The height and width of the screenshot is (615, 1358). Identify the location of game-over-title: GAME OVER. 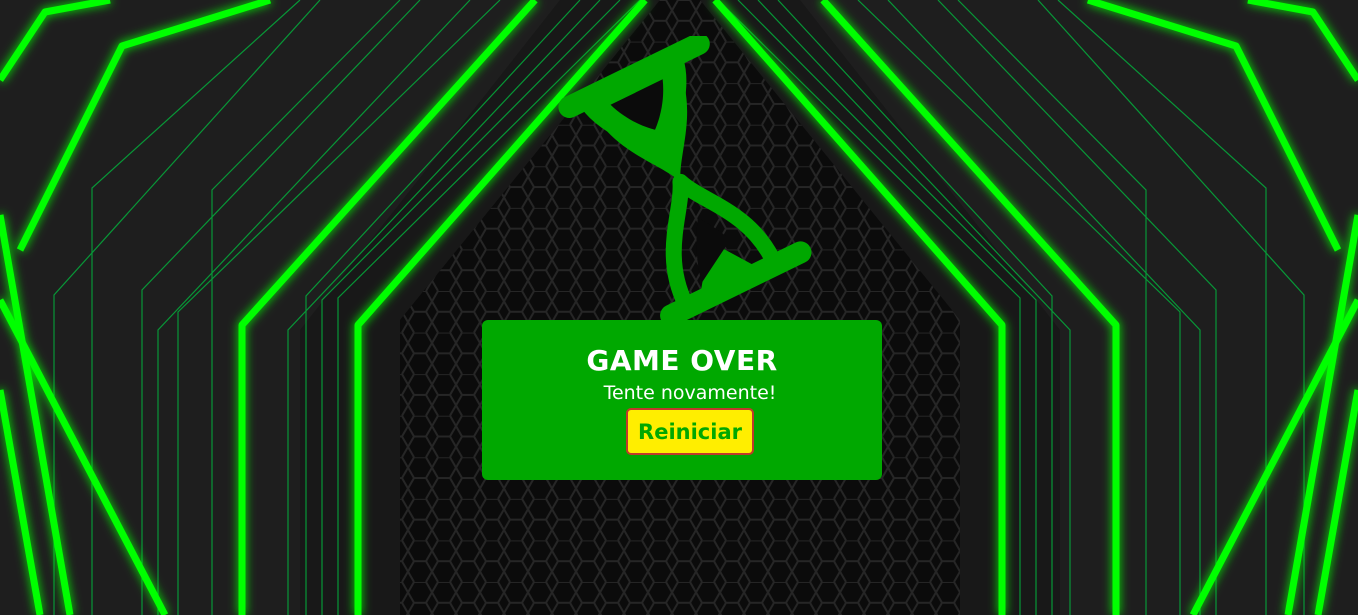
(682, 360).